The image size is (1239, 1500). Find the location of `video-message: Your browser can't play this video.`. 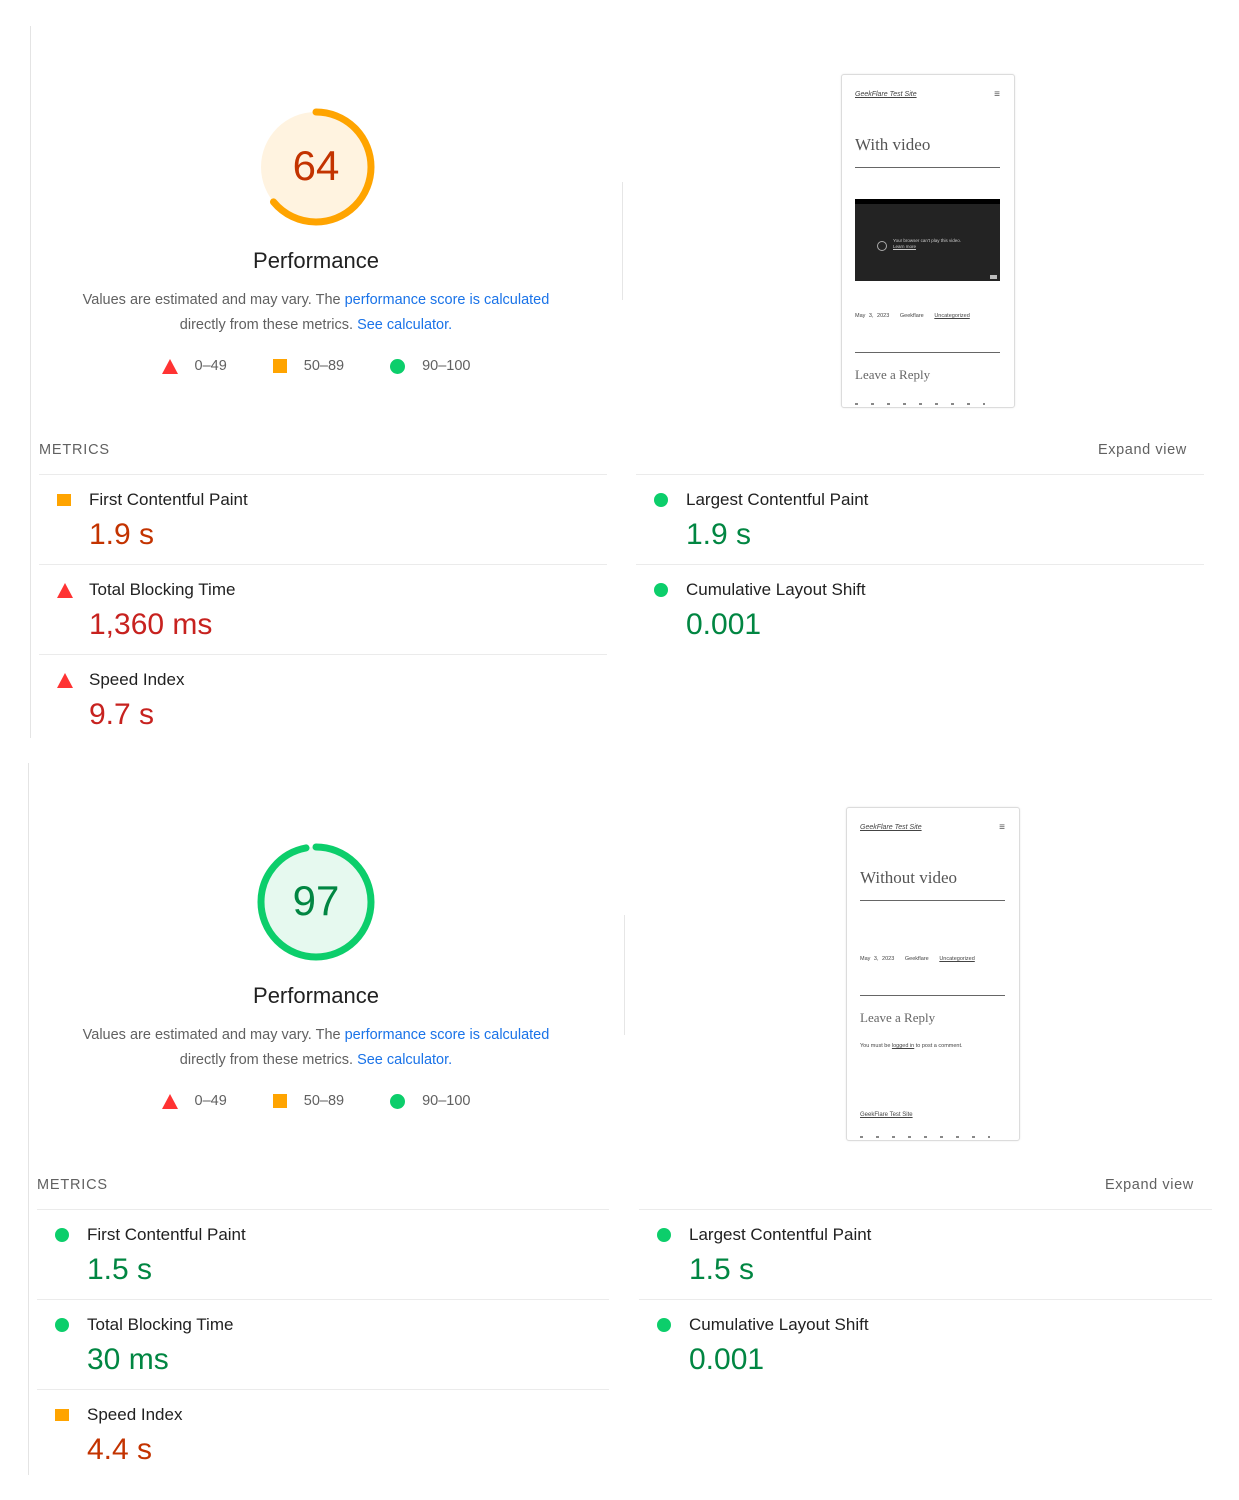

video-message: Your browser can't play this video. is located at coordinates (927, 240).